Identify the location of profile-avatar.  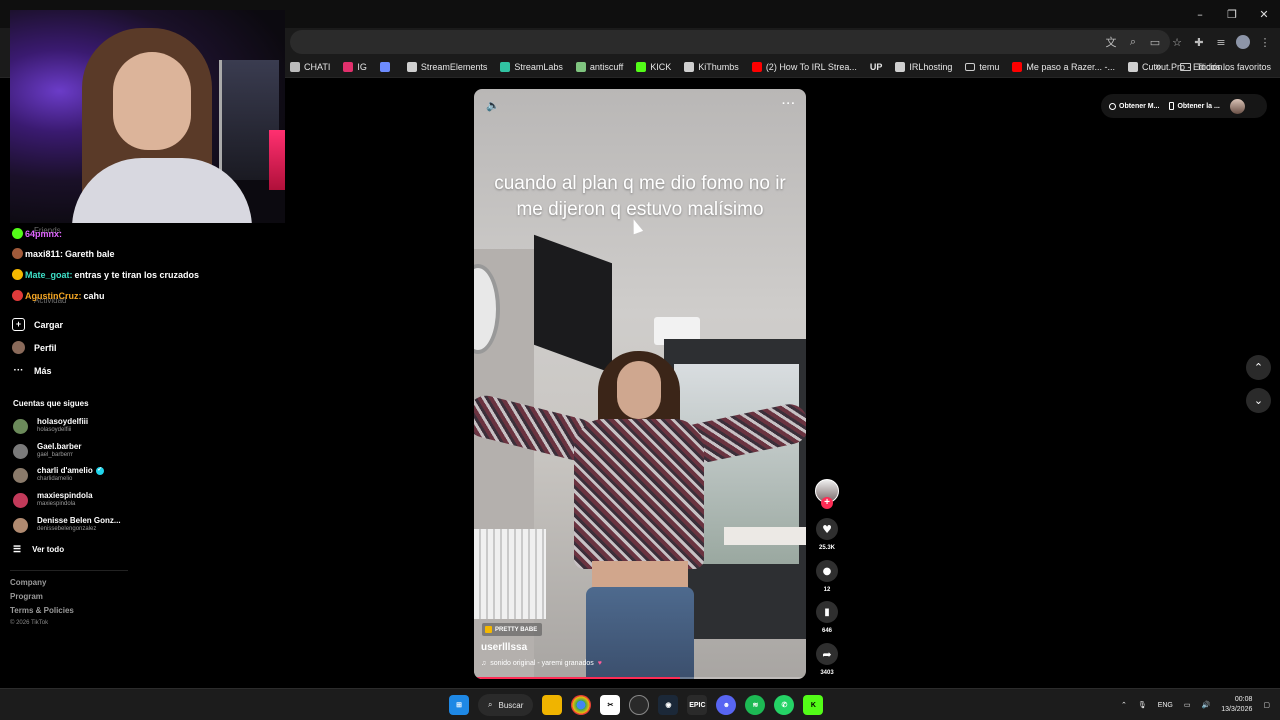
(1243, 42).